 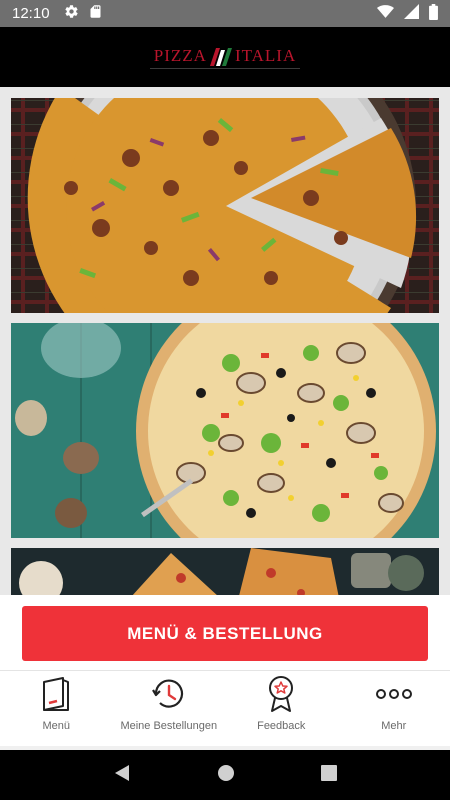 I want to click on nav-item-more: Mehr, so click(x=394, y=708).